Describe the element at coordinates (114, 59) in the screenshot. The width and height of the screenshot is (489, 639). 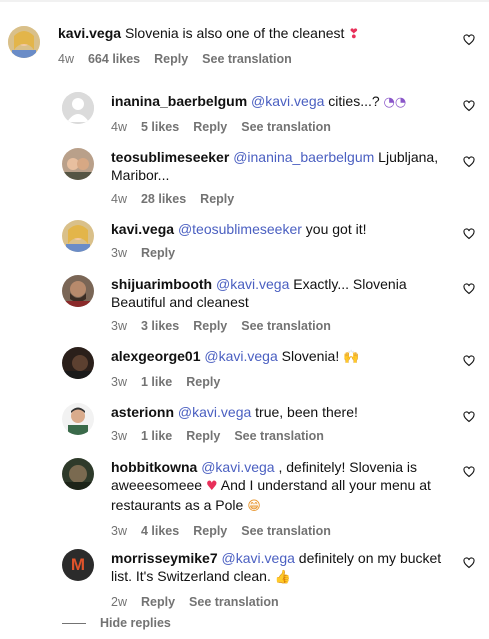
I see `likes-count: 664 likes` at that location.